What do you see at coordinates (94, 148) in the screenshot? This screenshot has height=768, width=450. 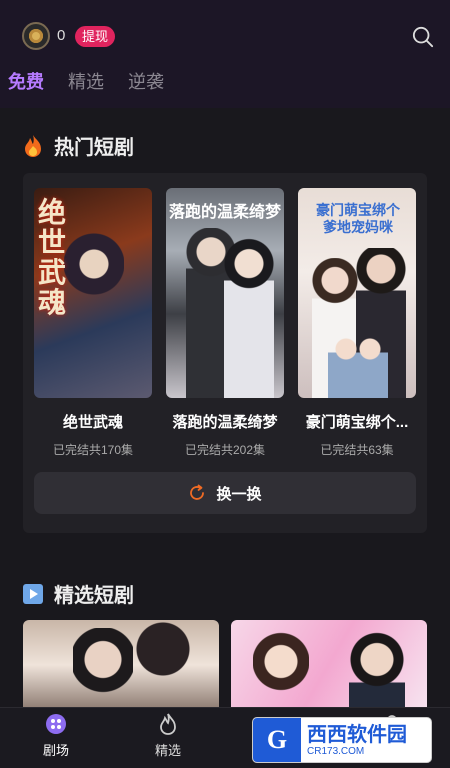 I see `hot-section-label: 热门短剧` at bounding box center [94, 148].